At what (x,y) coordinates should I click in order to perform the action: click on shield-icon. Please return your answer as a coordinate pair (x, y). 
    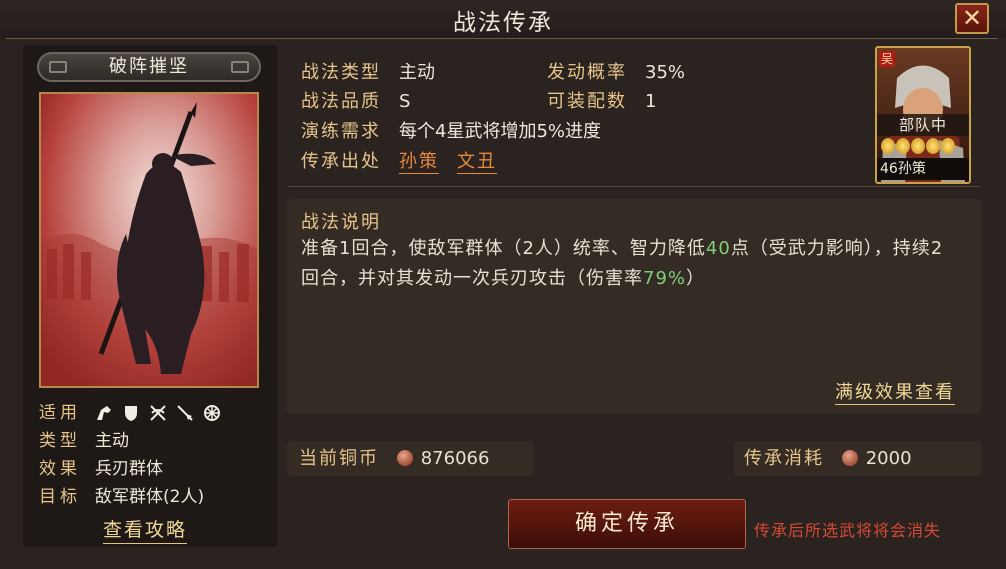
    Looking at the image, I should click on (131, 413).